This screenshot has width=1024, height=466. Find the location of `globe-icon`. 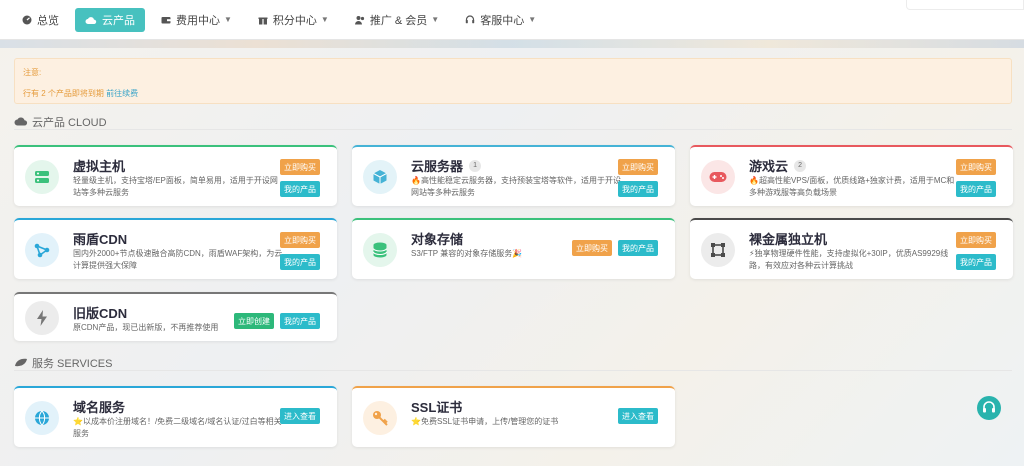

globe-icon is located at coordinates (42, 418).